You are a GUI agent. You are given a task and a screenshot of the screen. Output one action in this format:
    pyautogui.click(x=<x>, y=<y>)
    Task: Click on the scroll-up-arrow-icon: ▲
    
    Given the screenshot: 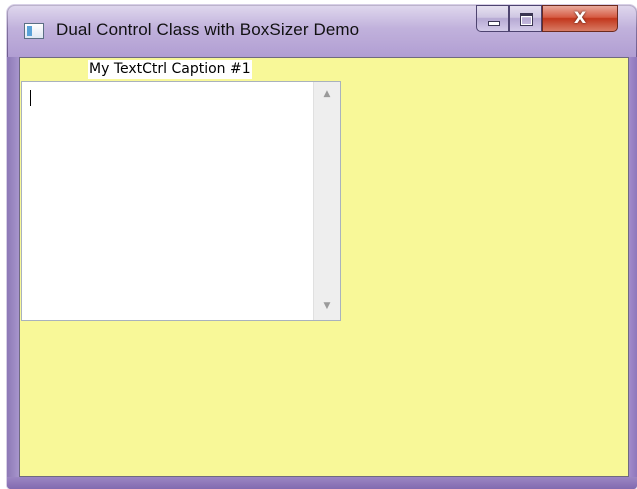 What is the action you would take?
    pyautogui.click(x=327, y=94)
    